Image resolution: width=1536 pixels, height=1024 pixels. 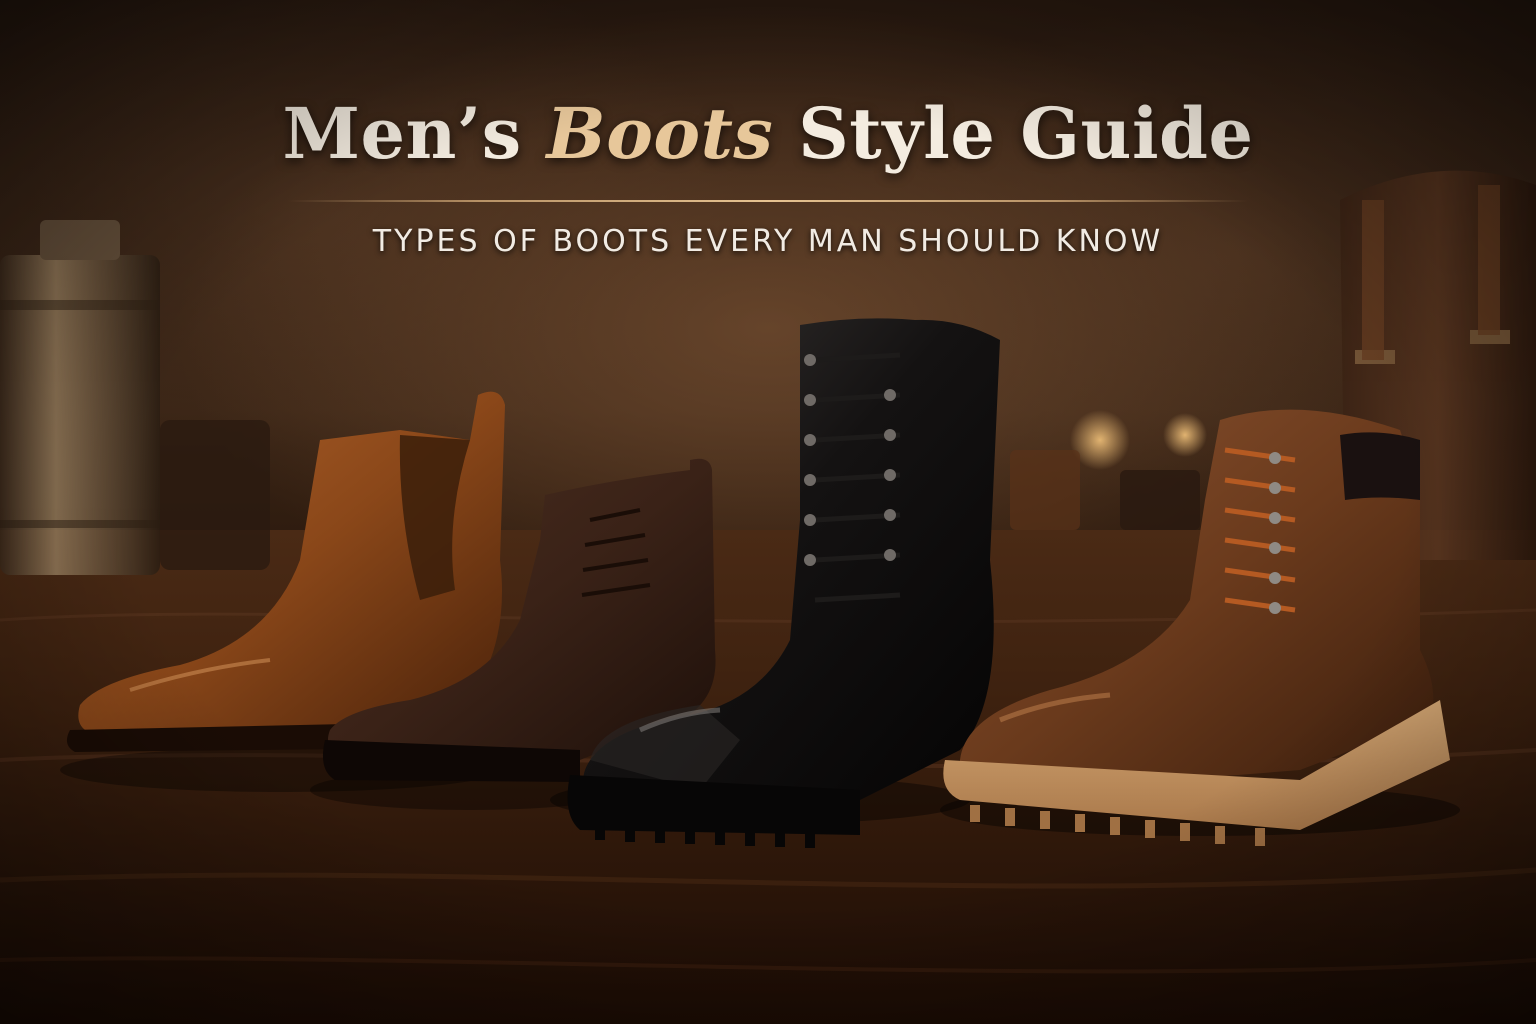 What do you see at coordinates (1196, 627) in the screenshot?
I see `brown-leather-lace-up-work-boot` at bounding box center [1196, 627].